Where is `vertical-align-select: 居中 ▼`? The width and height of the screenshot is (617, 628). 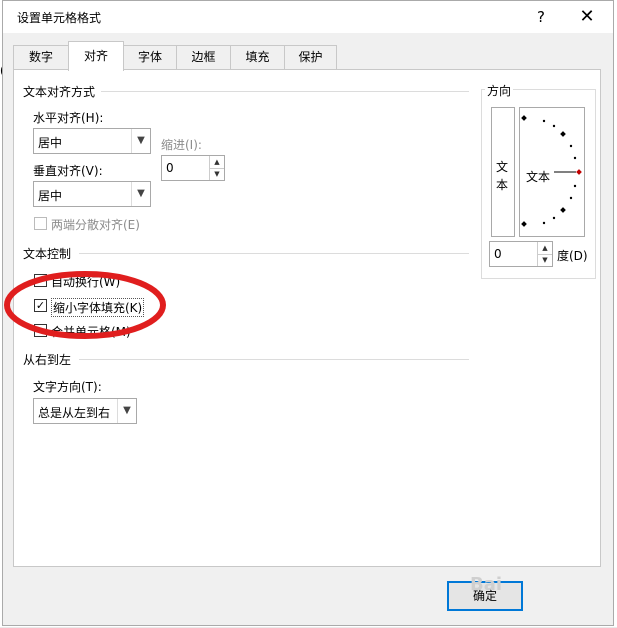 vertical-align-select: 居中 ▼ is located at coordinates (92, 194).